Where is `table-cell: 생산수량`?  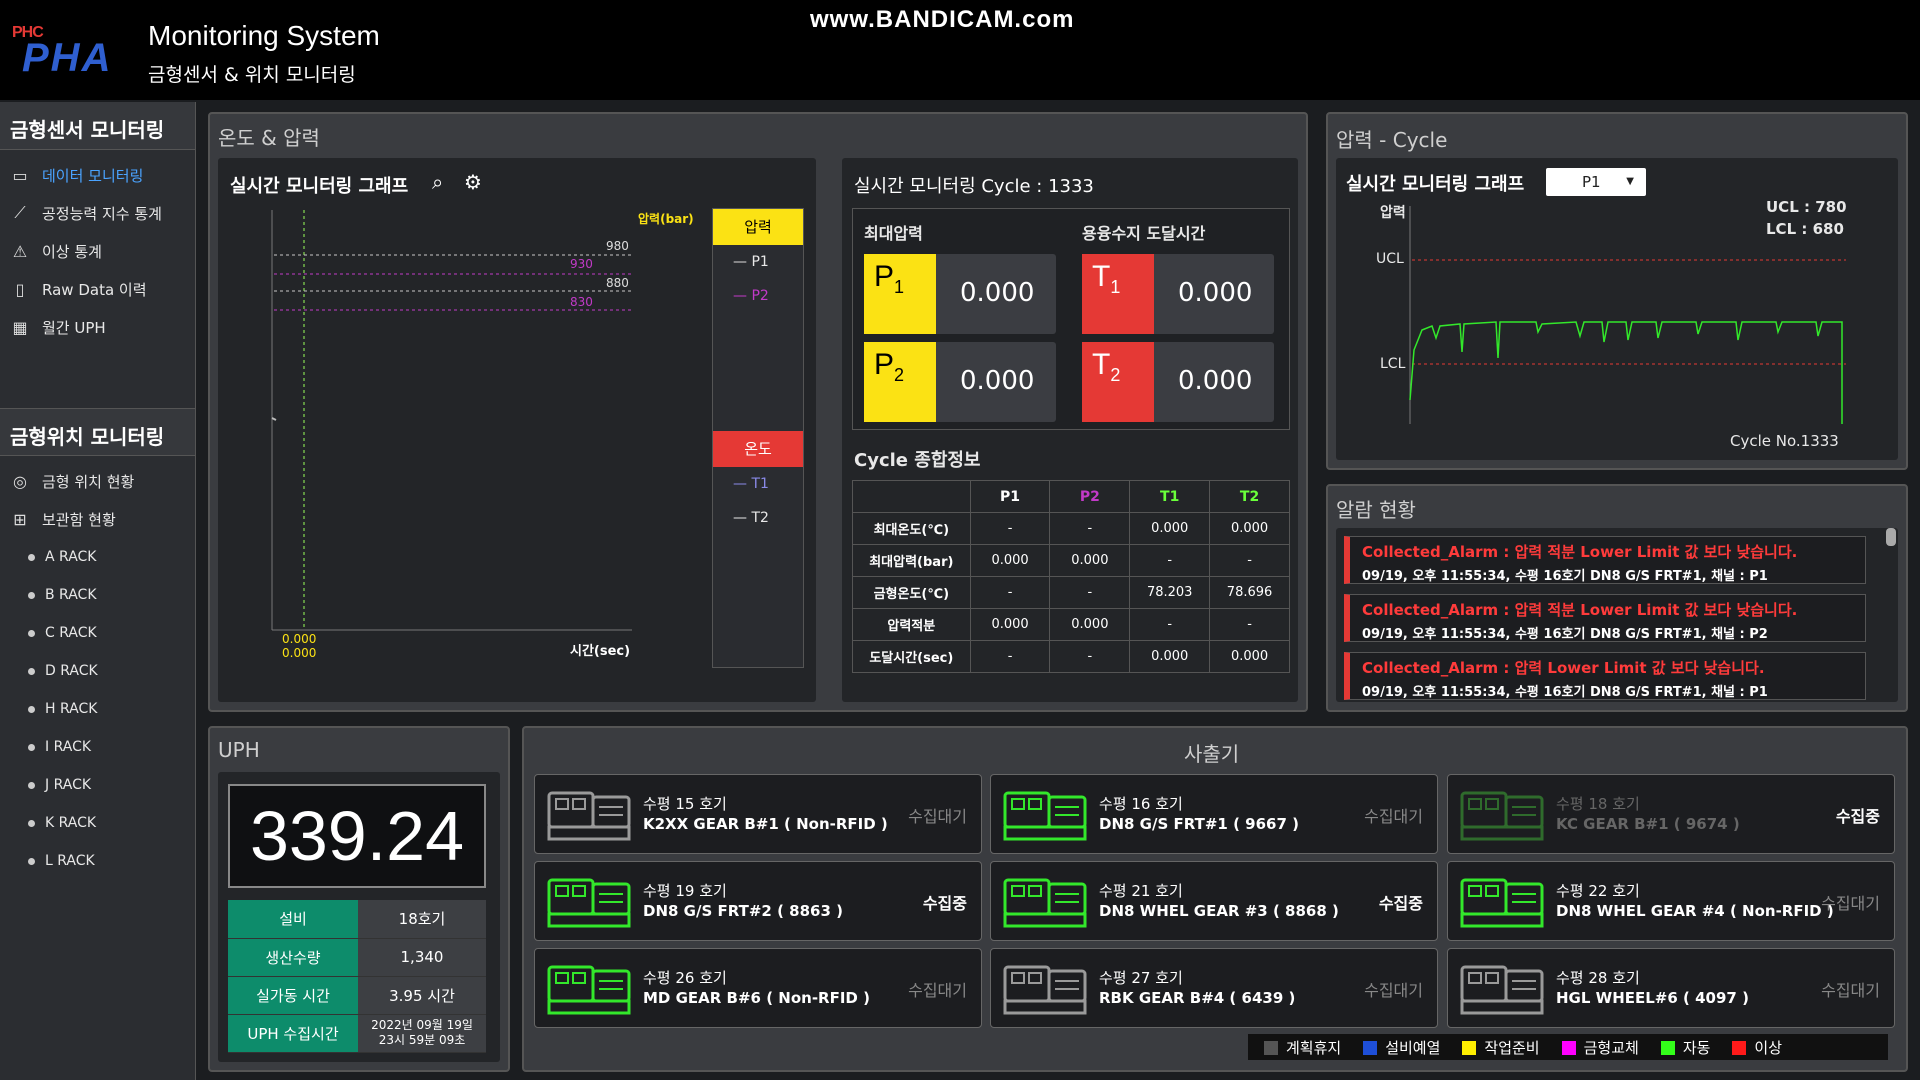
table-cell: 생산수량 is located at coordinates (293, 957).